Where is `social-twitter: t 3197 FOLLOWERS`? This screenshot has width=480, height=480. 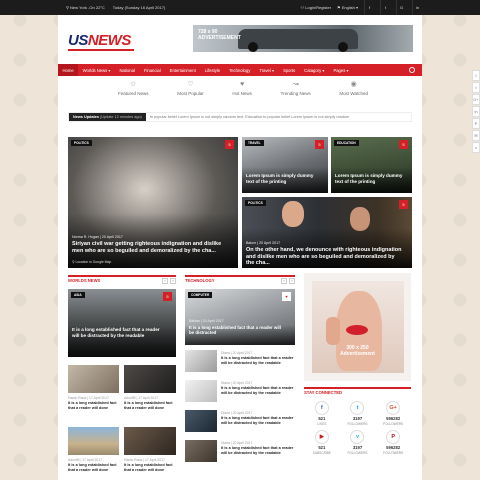 social-twitter: t 3197 FOLLOWERS is located at coordinates (358, 413).